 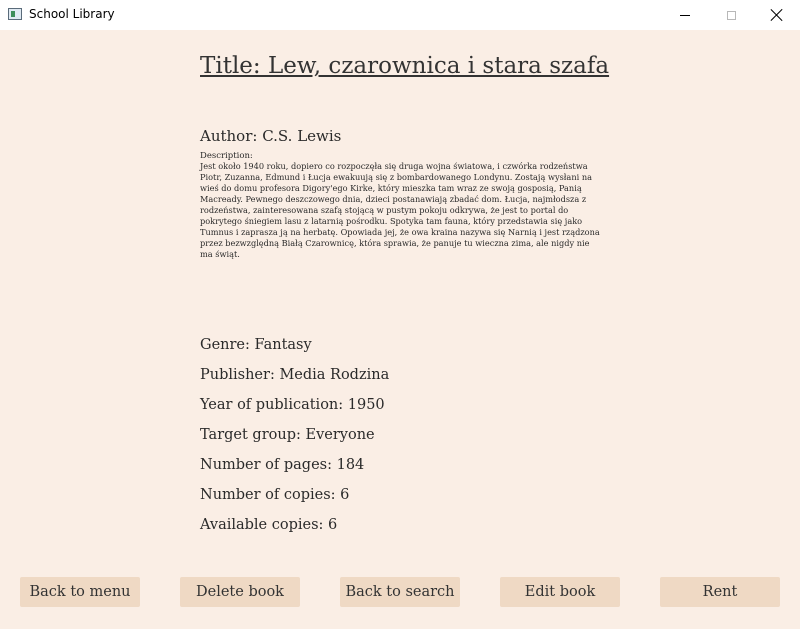 What do you see at coordinates (295, 375) in the screenshot?
I see `publisher-field: Publisher: Media Rodzina` at bounding box center [295, 375].